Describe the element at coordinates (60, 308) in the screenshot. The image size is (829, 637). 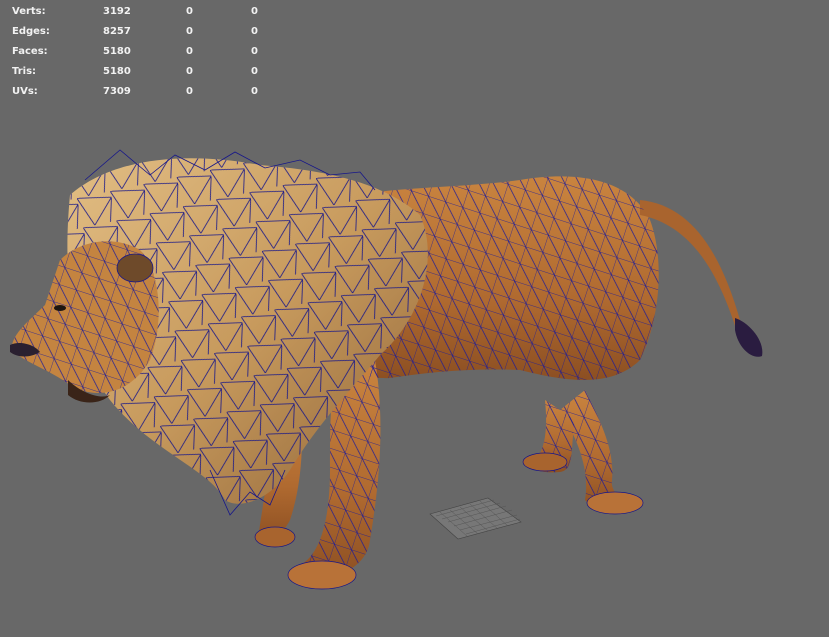
I see `eye-shape` at that location.